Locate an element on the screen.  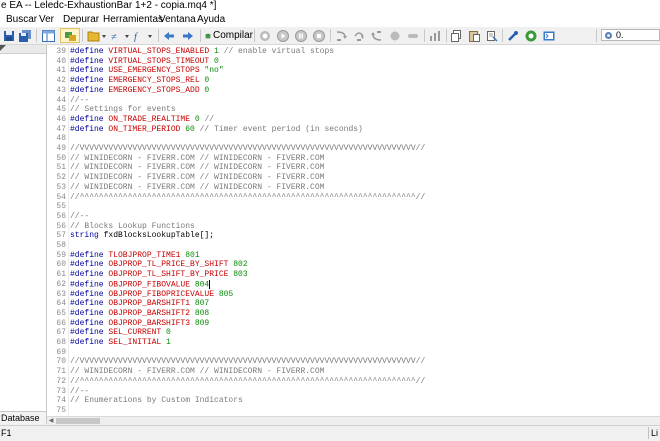
back-arrow-icon is located at coordinates (169, 35).